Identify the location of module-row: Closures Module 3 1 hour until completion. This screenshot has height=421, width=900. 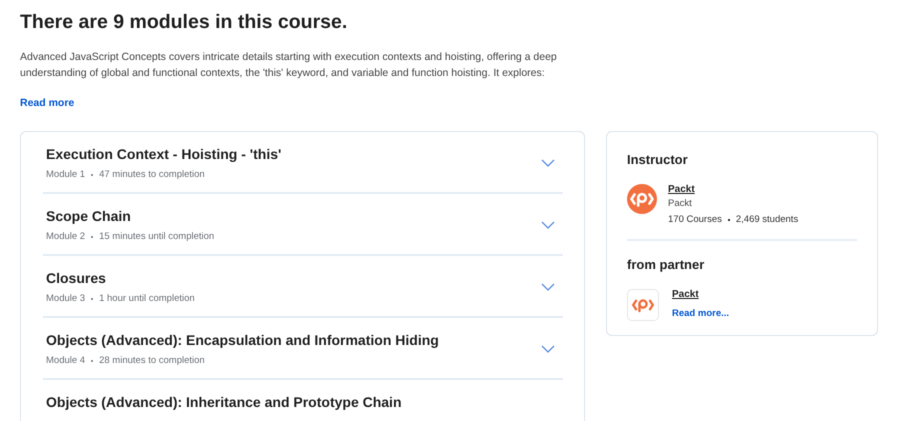
(303, 287).